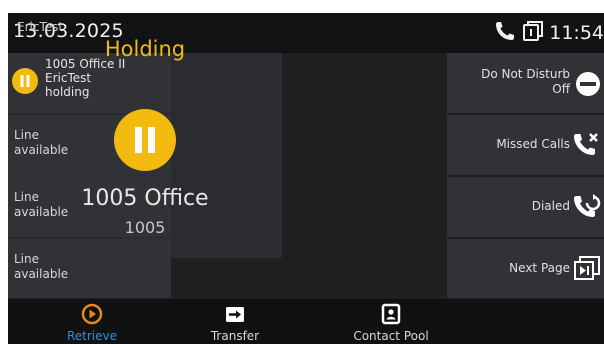  What do you see at coordinates (92, 336) in the screenshot?
I see `retrieve-label: Retrieve` at bounding box center [92, 336].